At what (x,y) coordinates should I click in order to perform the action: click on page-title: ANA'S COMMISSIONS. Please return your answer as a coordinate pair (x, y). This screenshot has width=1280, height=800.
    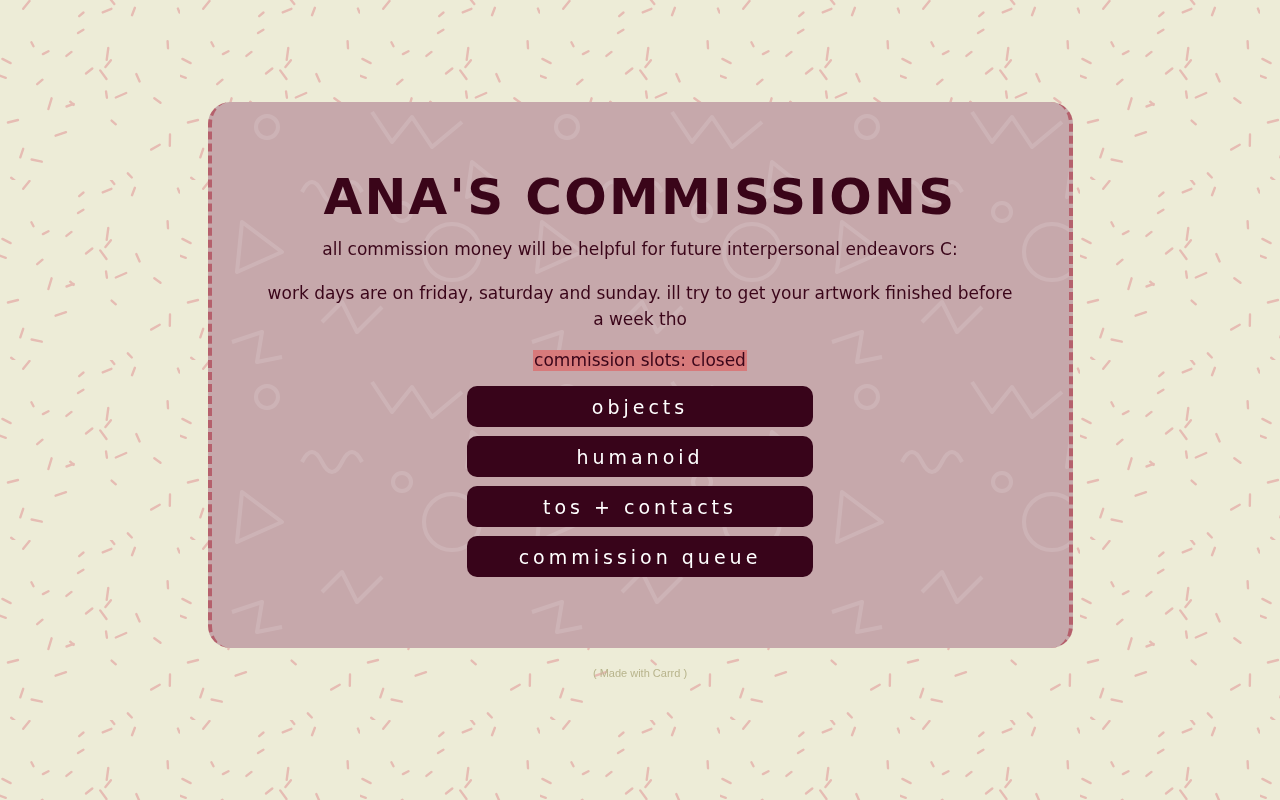
    Looking at the image, I should click on (640, 197).